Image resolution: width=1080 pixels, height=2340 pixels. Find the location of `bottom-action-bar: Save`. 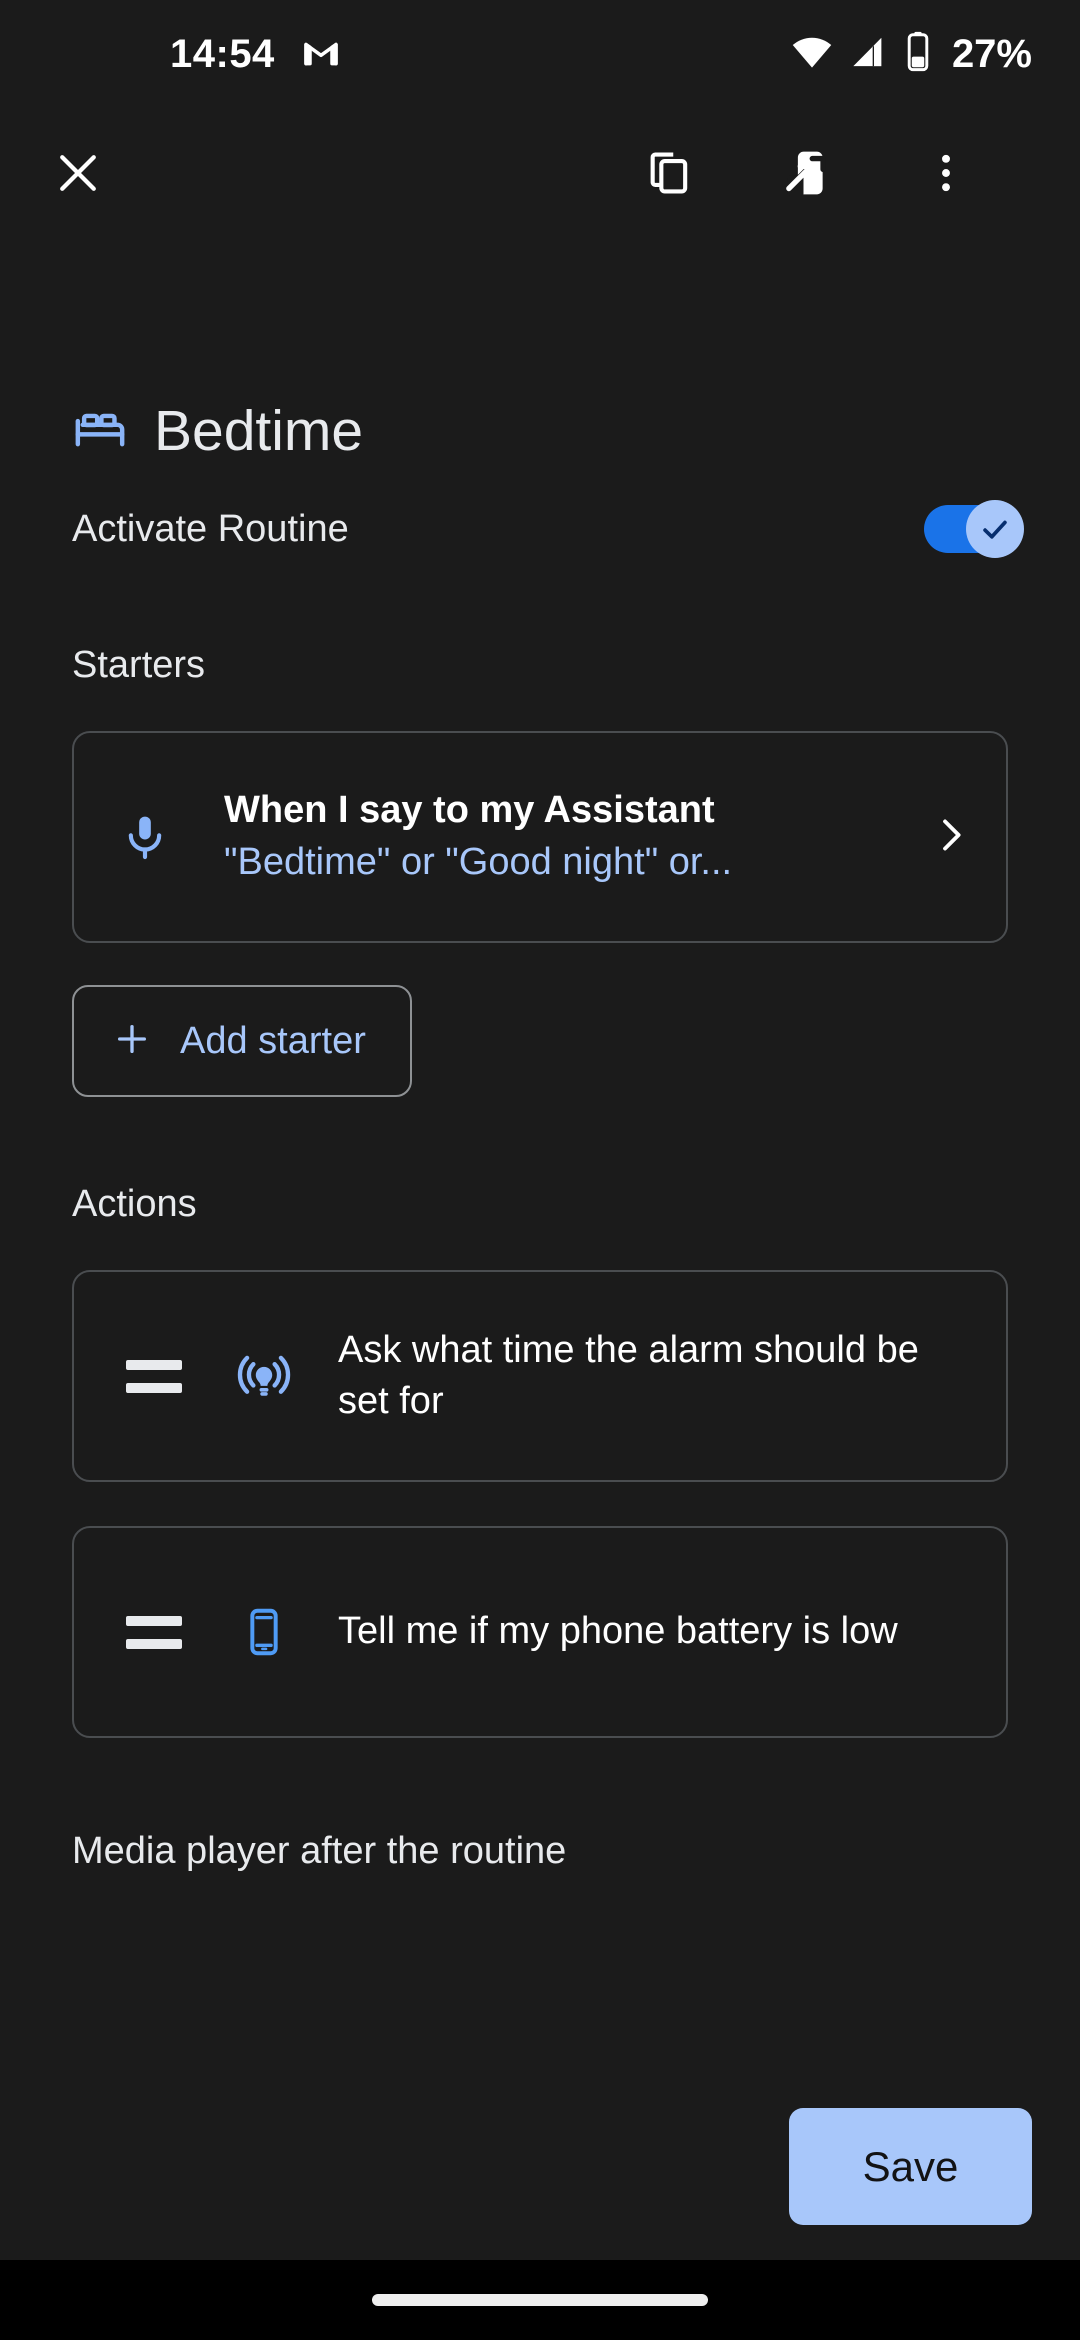

bottom-action-bar: Save is located at coordinates (540, 2166).